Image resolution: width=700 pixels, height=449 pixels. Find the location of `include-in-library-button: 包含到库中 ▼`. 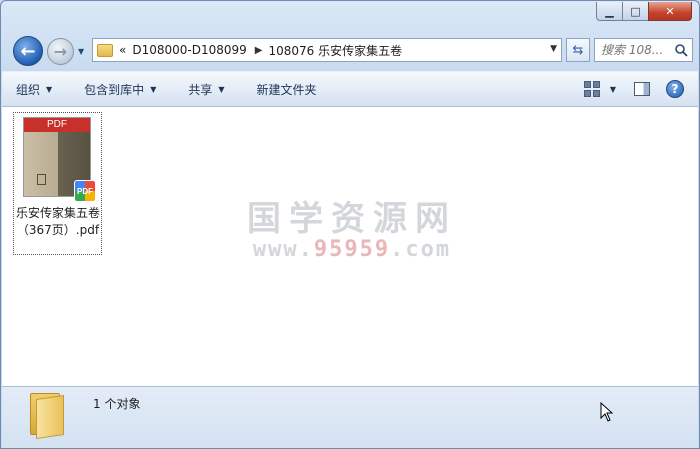

include-in-library-button: 包含到库中 ▼ is located at coordinates (120, 89).